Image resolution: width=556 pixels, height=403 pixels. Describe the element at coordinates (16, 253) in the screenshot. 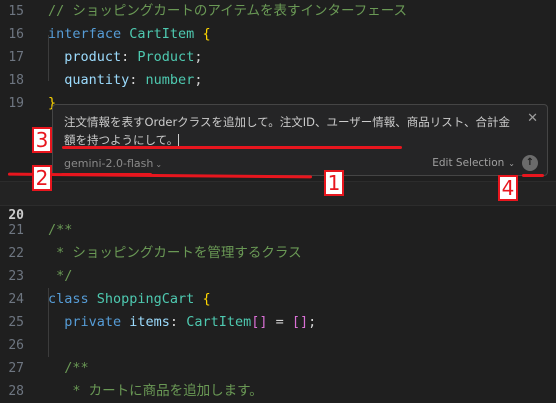

I see `line-number: 22` at that location.